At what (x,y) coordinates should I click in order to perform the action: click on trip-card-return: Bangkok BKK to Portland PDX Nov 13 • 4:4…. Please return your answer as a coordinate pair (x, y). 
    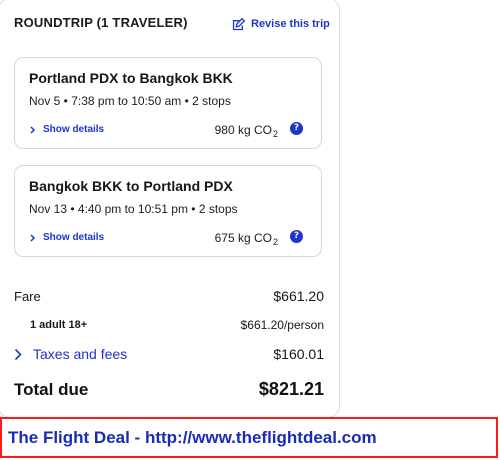
    Looking at the image, I should click on (168, 211).